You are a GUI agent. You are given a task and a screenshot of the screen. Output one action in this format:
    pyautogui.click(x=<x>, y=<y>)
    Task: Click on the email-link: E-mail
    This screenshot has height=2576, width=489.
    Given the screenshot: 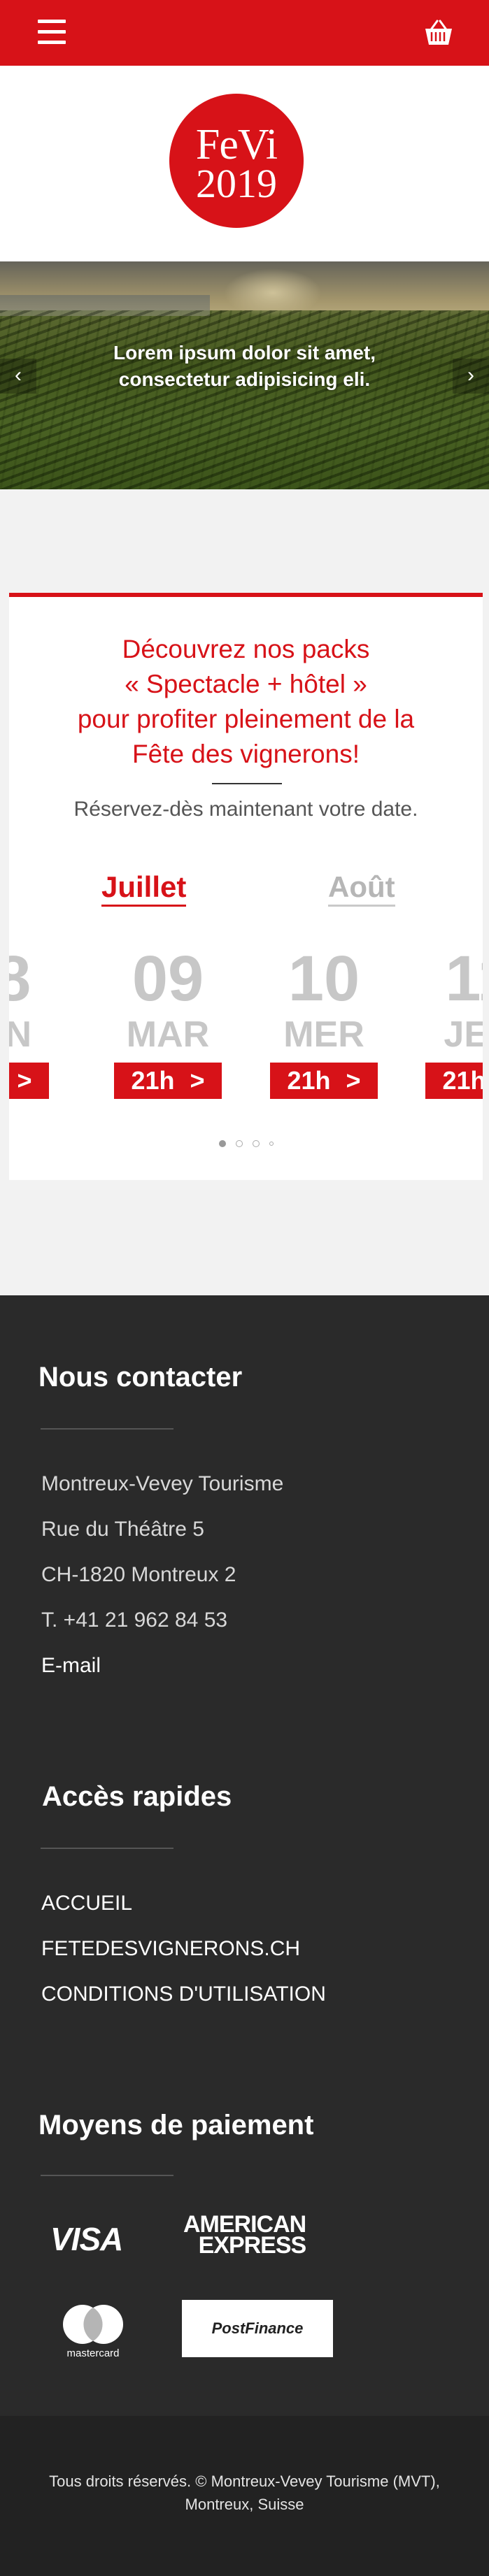 What is the action you would take?
    pyautogui.click(x=71, y=1666)
    